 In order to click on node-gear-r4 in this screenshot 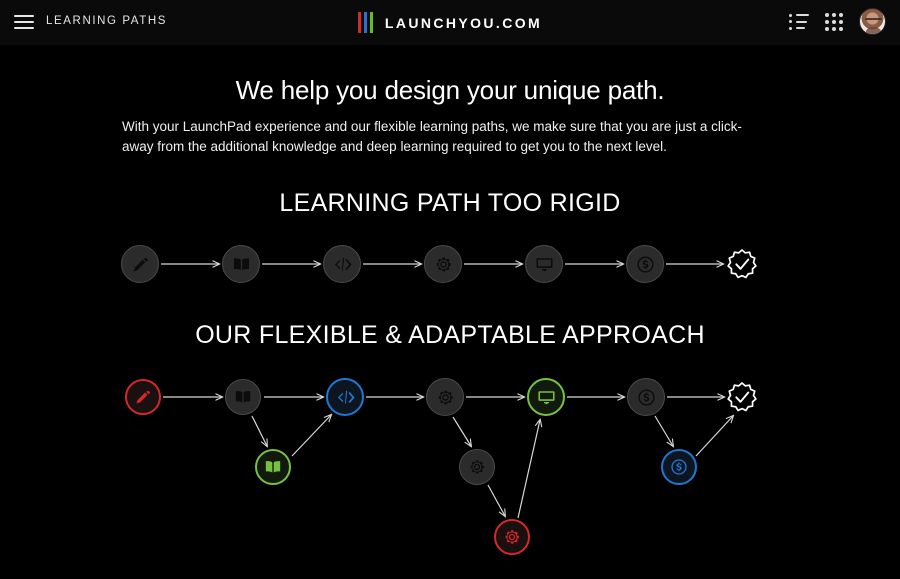, I will do `click(443, 264)`.